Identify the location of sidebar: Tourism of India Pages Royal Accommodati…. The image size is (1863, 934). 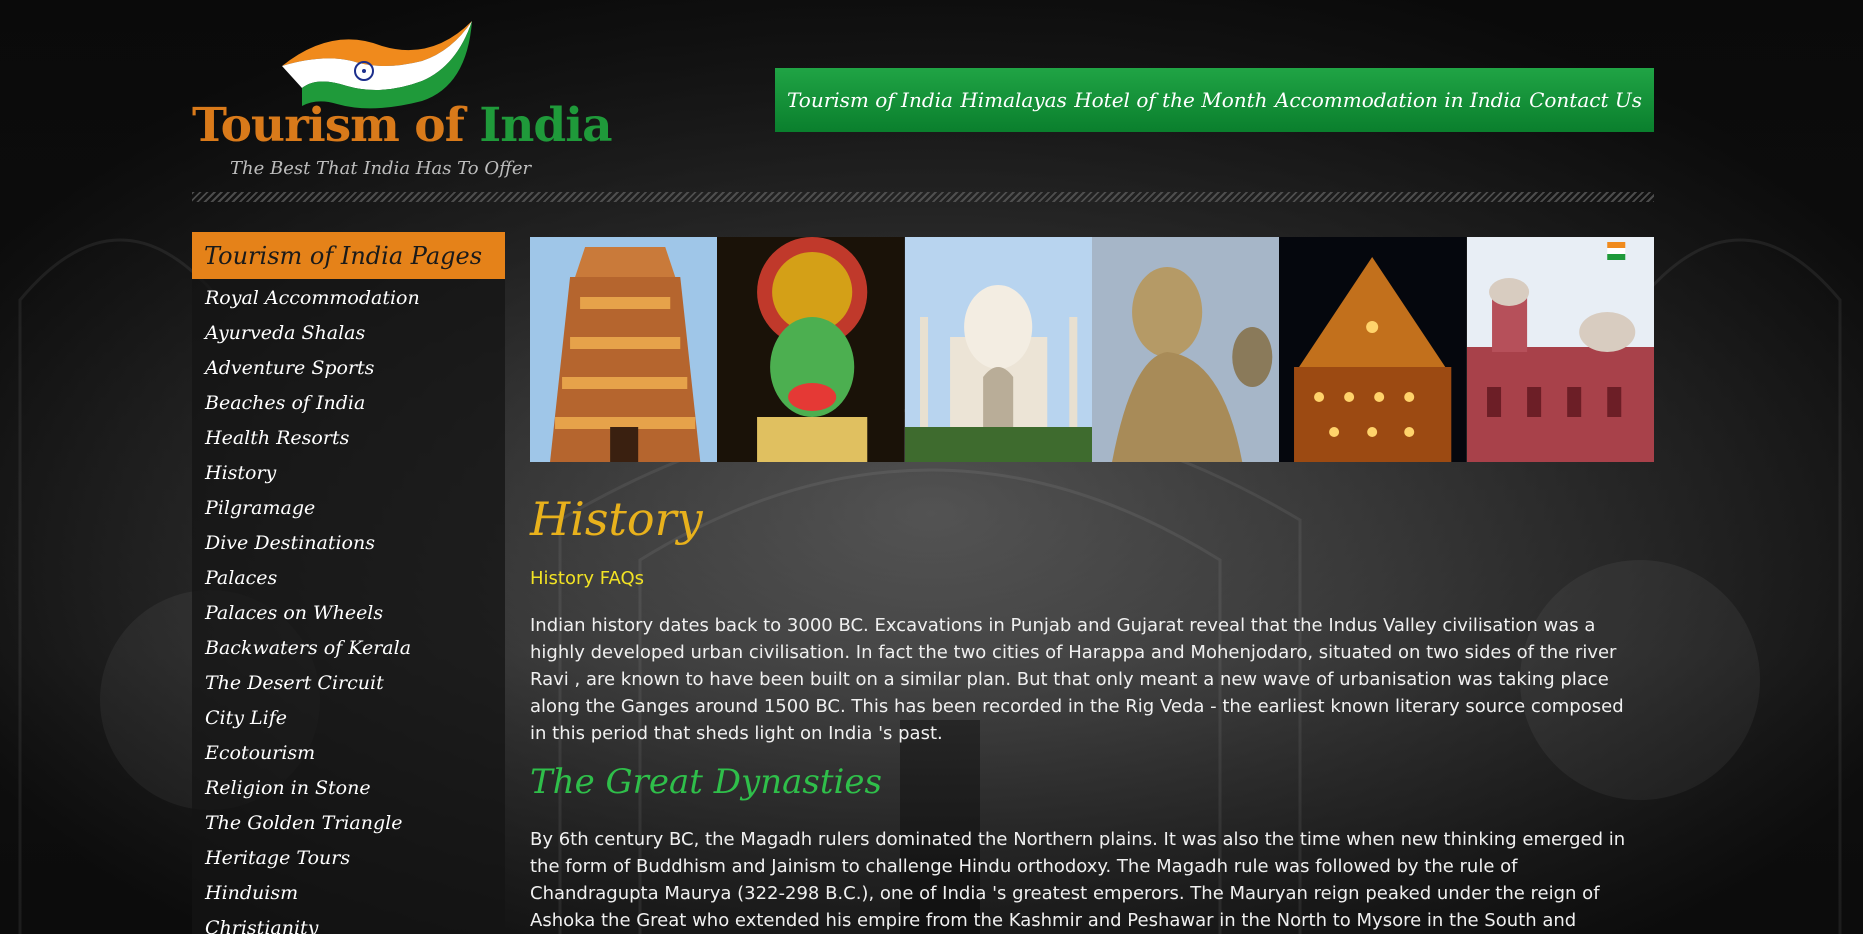
(348, 583).